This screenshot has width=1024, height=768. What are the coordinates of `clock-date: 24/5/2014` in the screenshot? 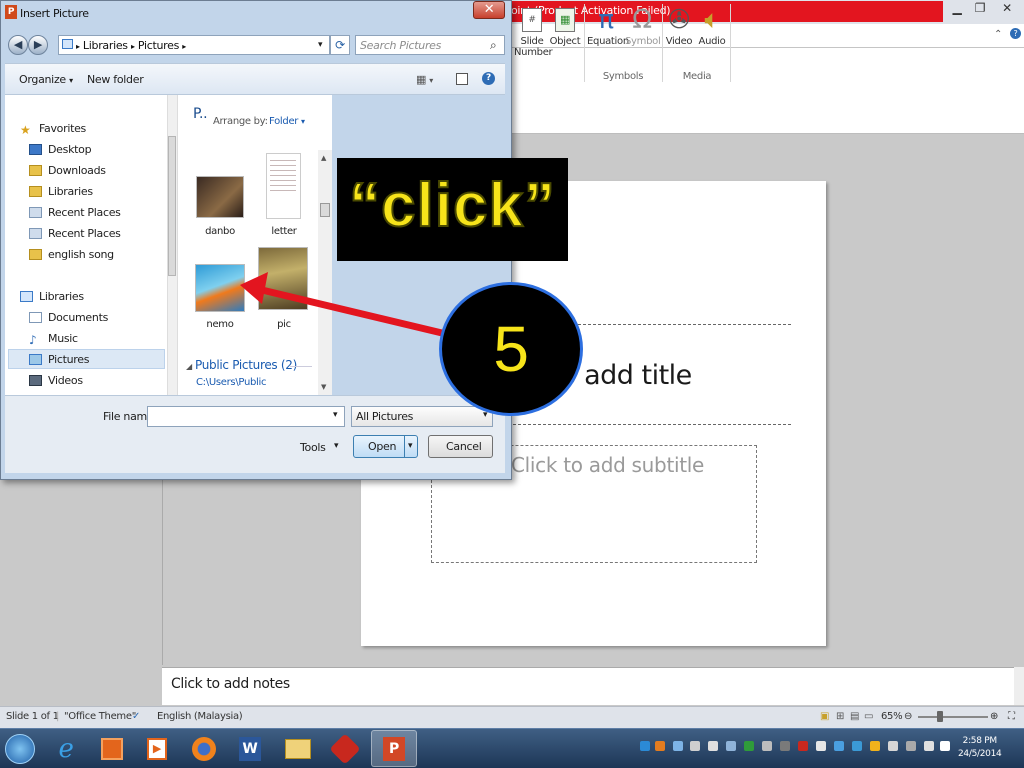 It's located at (980, 754).